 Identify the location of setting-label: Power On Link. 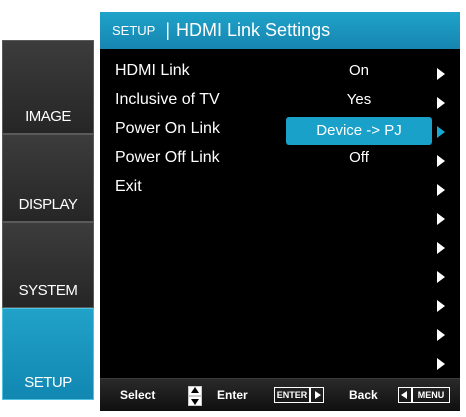
(167, 128).